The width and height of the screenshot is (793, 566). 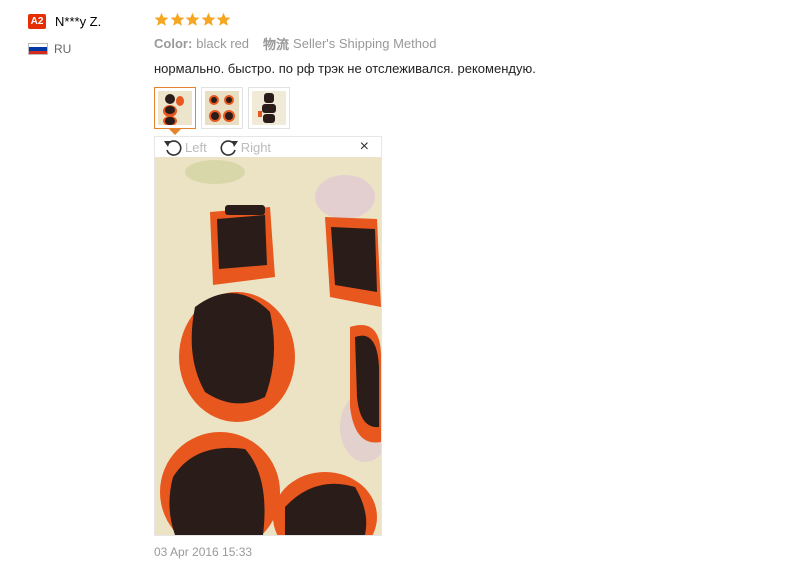 What do you see at coordinates (203, 552) in the screenshot?
I see `review-date: 03 Apr 2016 15:33` at bounding box center [203, 552].